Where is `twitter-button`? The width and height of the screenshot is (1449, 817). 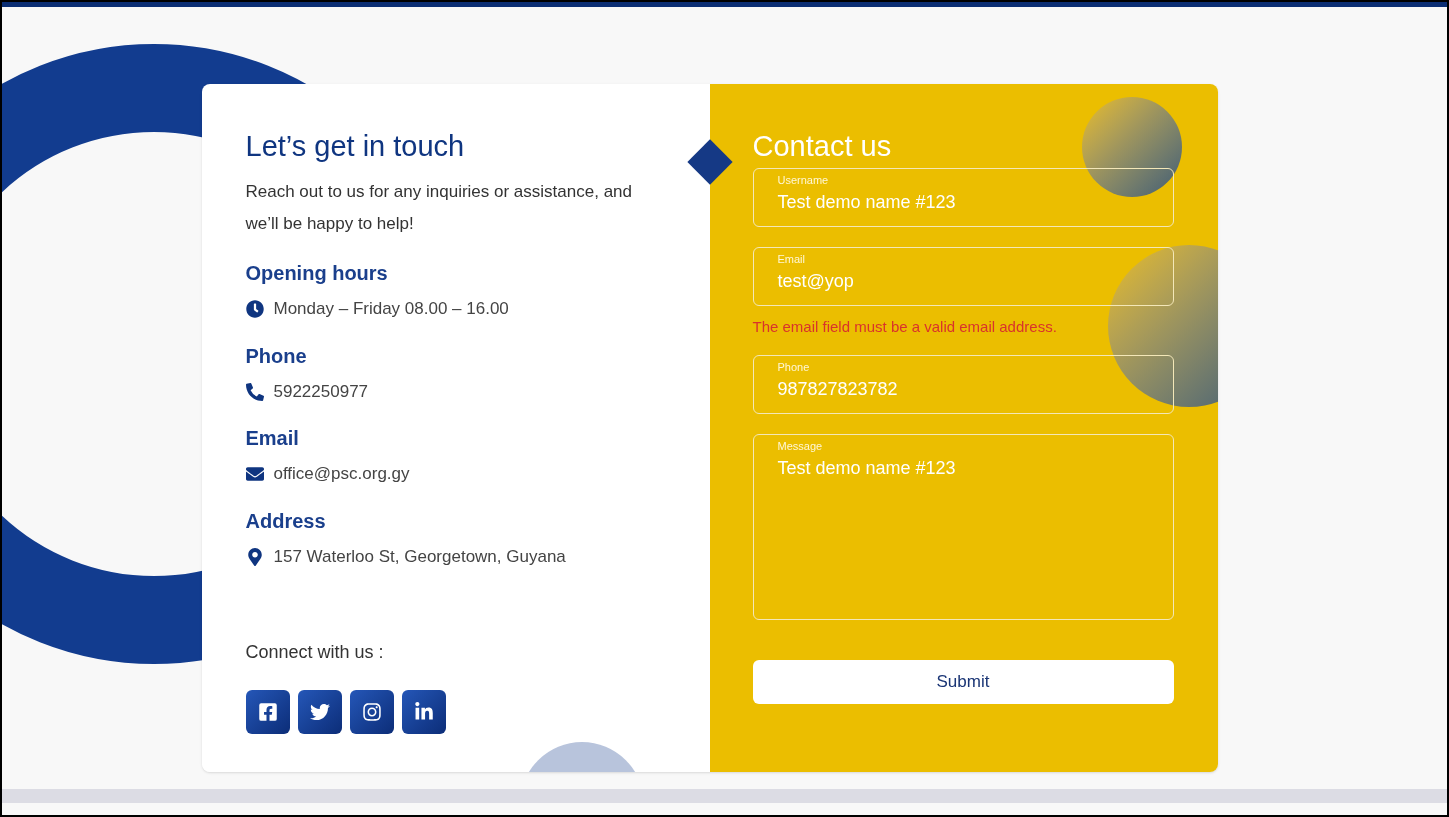
twitter-button is located at coordinates (319, 712).